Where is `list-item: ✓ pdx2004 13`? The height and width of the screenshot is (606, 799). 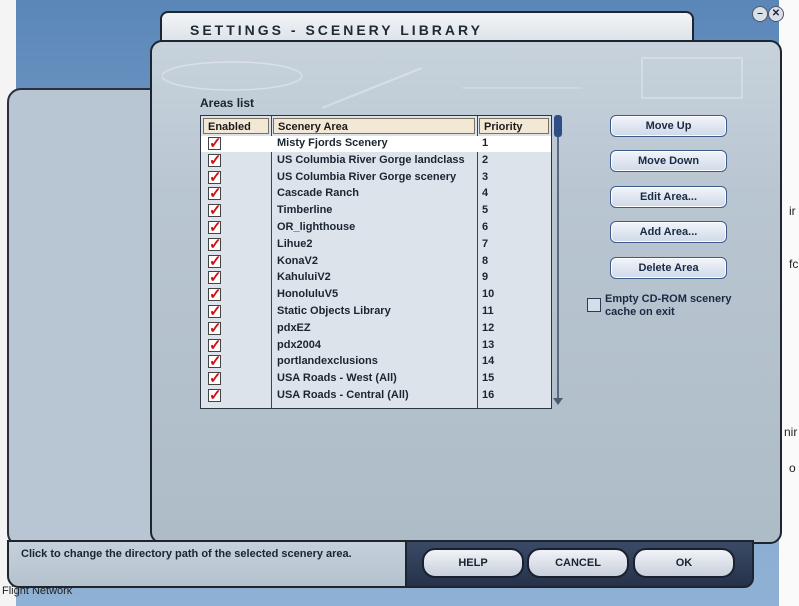 list-item: ✓ pdx2004 13 is located at coordinates (376, 346).